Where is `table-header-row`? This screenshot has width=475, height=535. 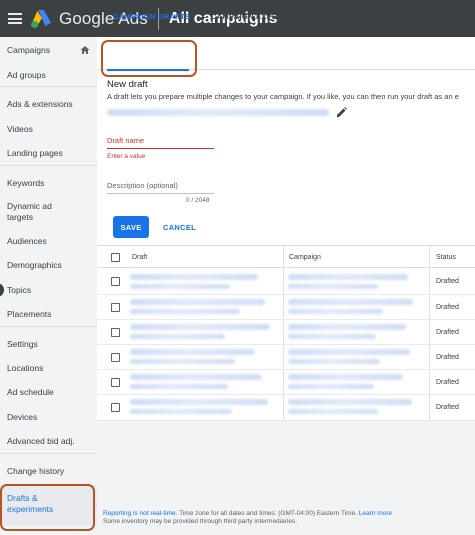 table-header-row is located at coordinates (286, 257).